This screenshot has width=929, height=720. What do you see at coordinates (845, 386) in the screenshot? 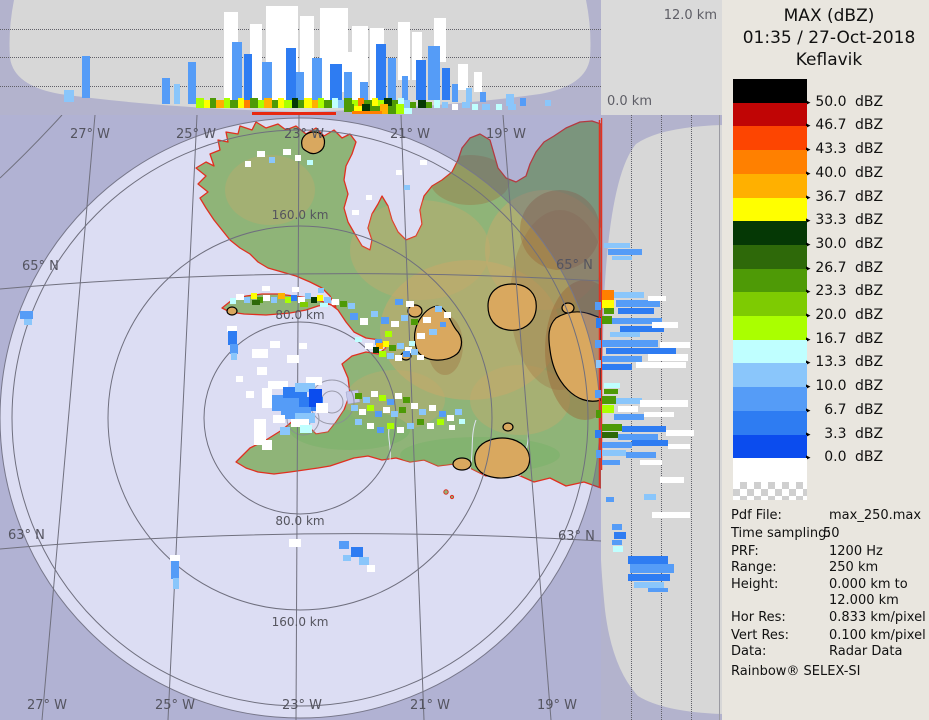
I see `legend-value-label: ▸ 10.0 dBZ` at bounding box center [845, 386].